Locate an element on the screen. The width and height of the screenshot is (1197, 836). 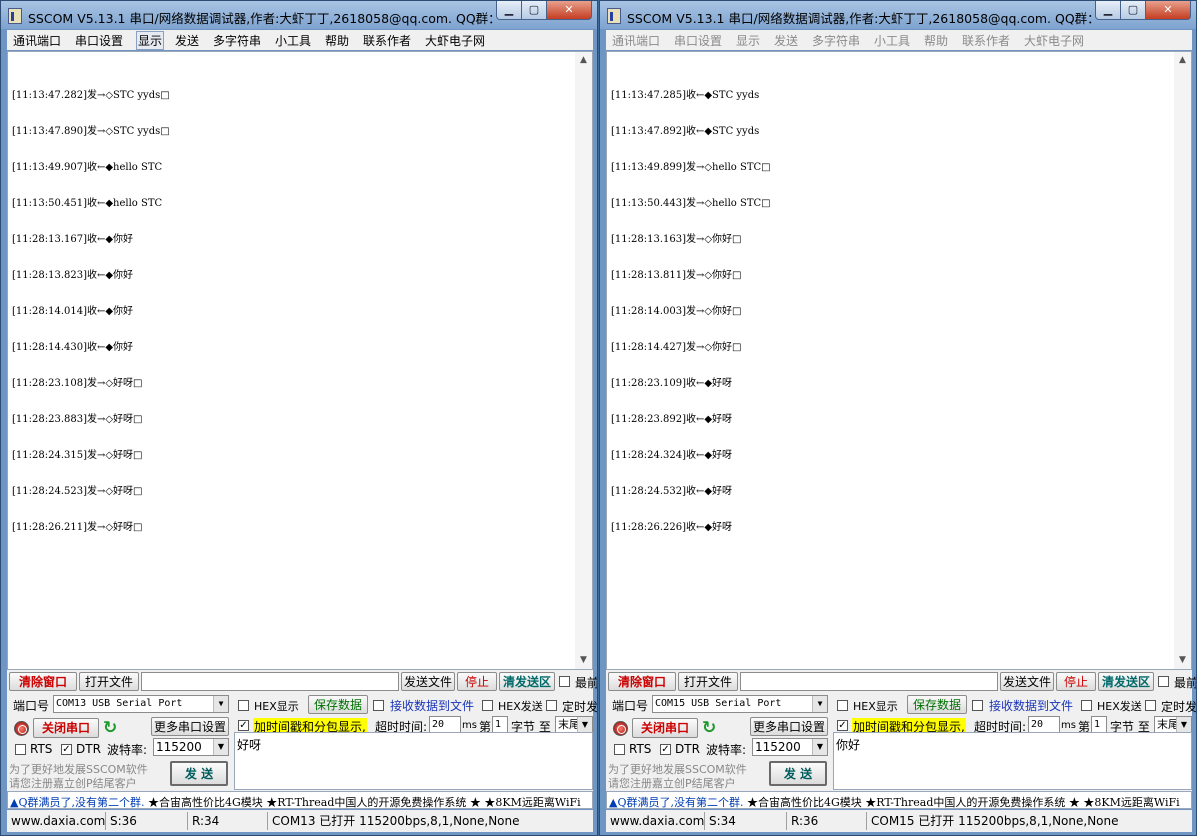
send-input: 好呀 is located at coordinates (413, 761).